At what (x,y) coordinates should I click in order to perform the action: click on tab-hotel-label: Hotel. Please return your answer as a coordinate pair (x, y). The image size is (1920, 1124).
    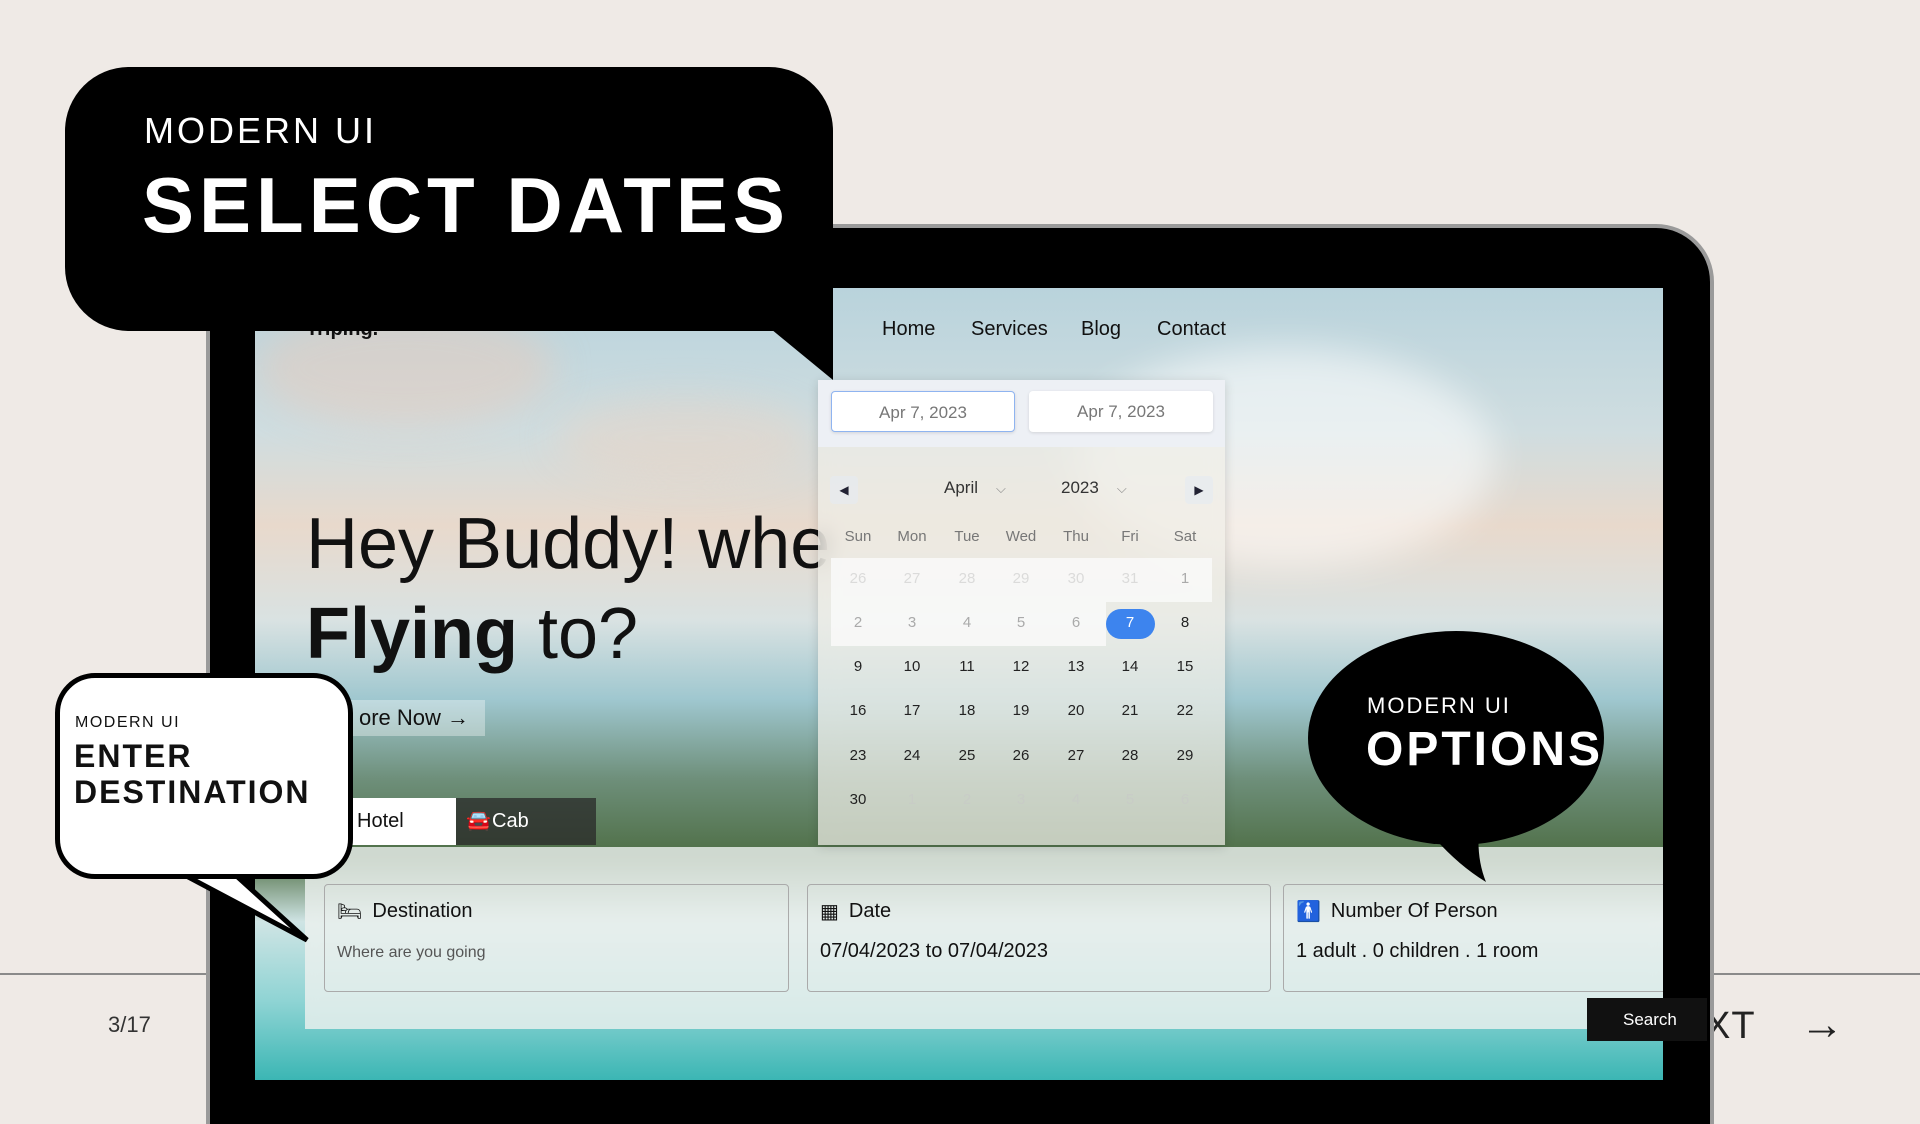
    Looking at the image, I should click on (380, 821).